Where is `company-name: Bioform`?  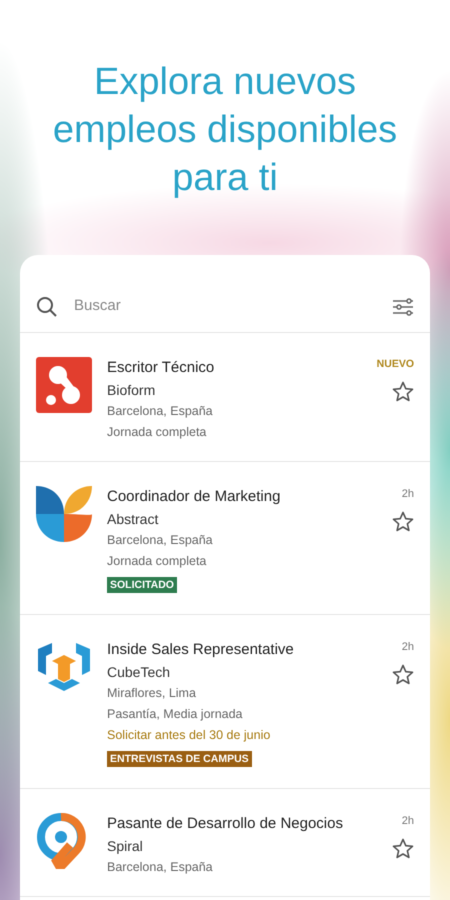
company-name: Bioform is located at coordinates (131, 390).